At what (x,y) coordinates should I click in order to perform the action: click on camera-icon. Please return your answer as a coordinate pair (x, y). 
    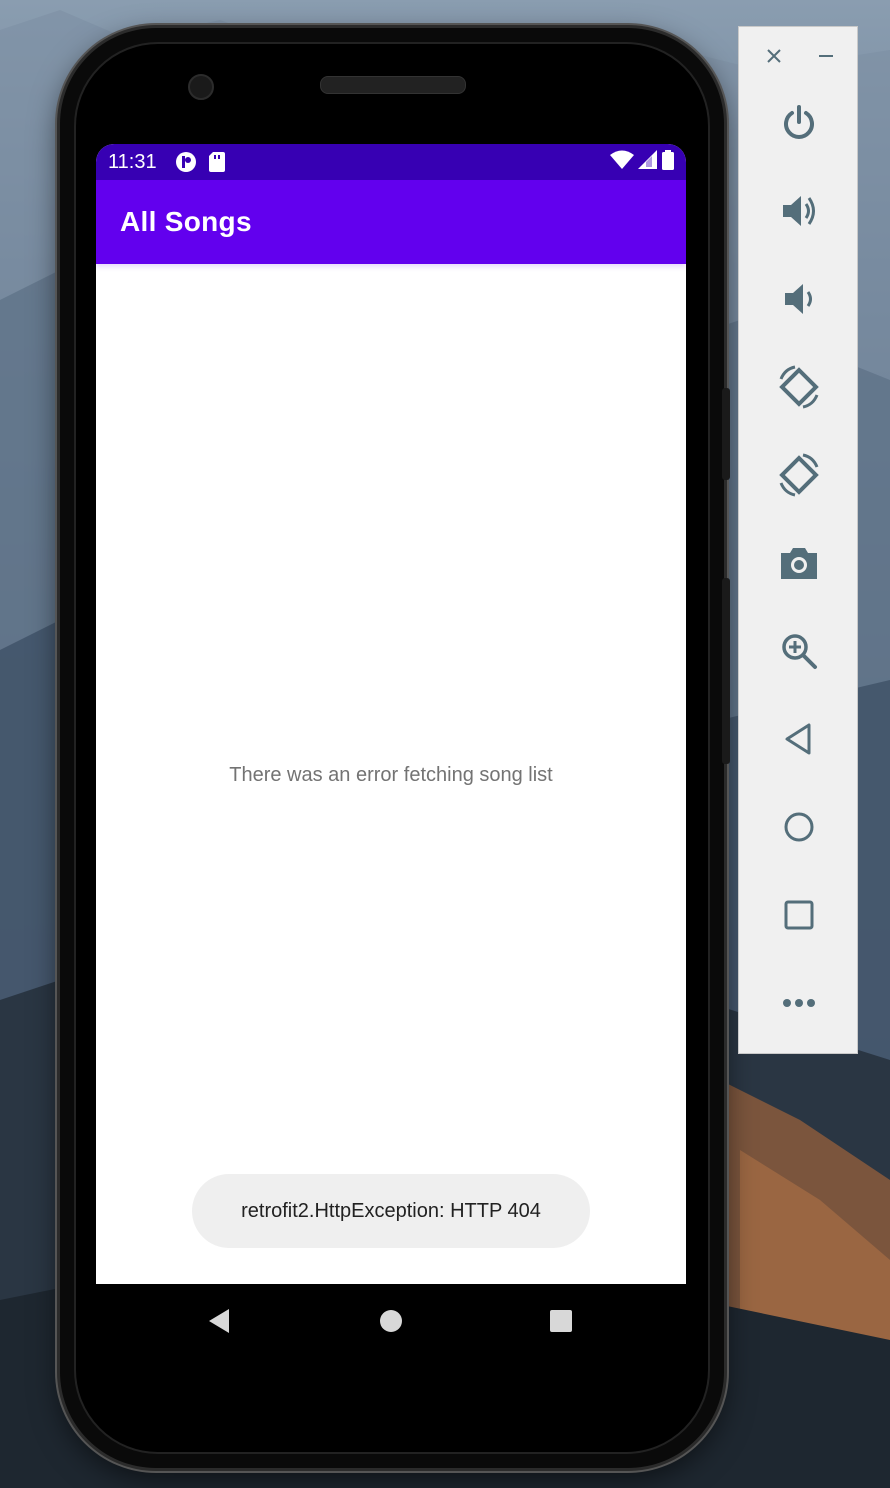
    Looking at the image, I should click on (799, 563).